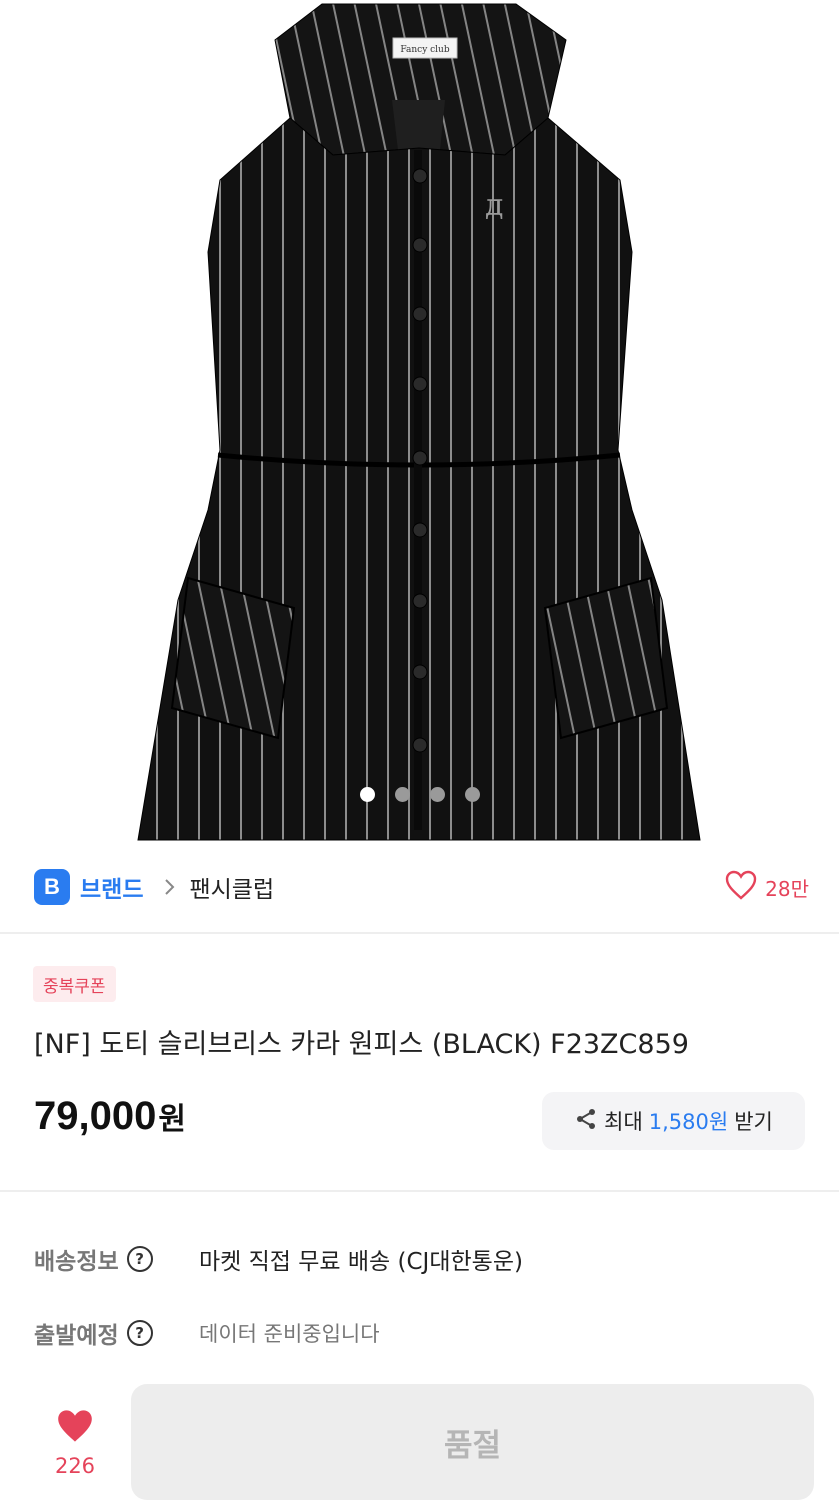  I want to click on sold-out-button: 품절, so click(472, 1442).